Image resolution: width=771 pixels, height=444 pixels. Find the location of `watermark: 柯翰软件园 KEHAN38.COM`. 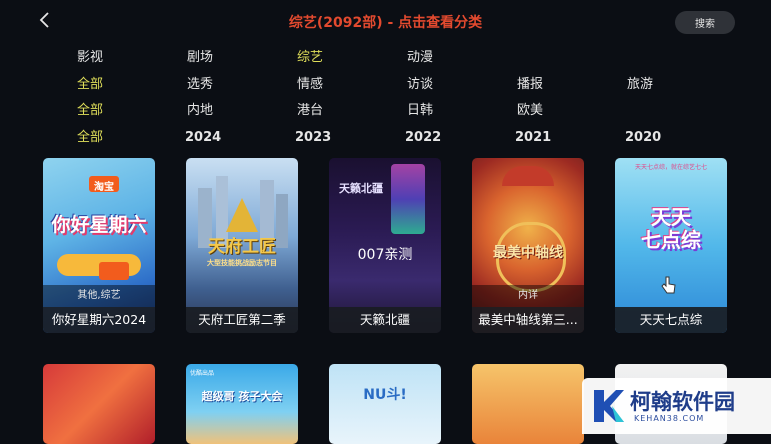

watermark: 柯翰软件园 KEHAN38.COM is located at coordinates (676, 406).